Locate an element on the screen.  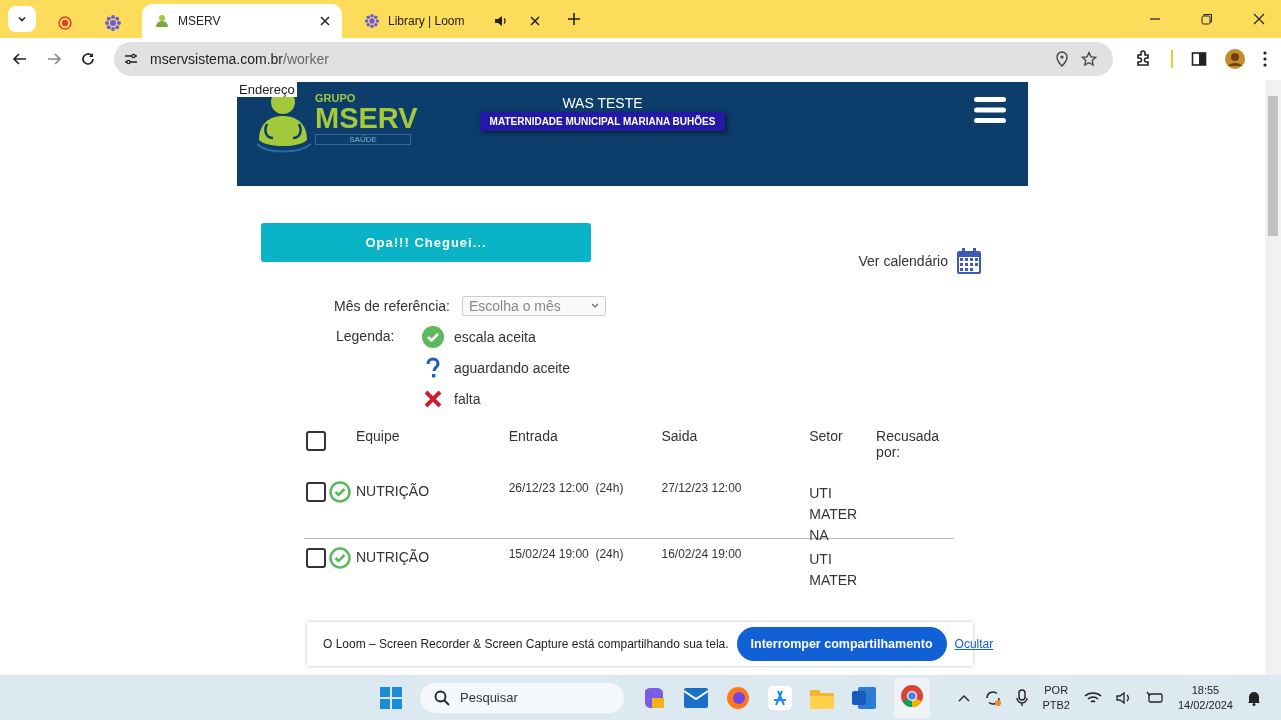
speaker-icon is located at coordinates (501, 21).